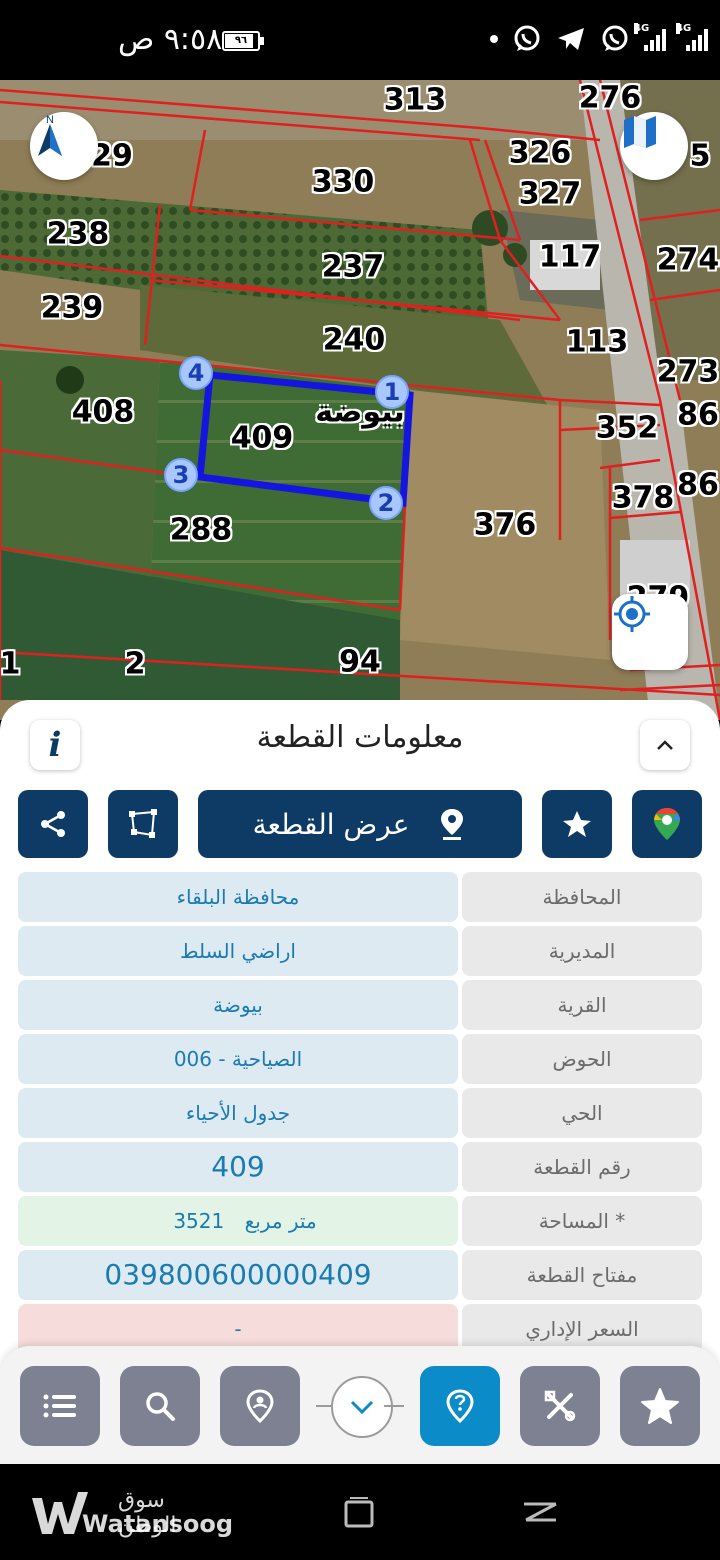 The width and height of the screenshot is (720, 1560). What do you see at coordinates (627, 428) in the screenshot?
I see `parcel-label: 352` at bounding box center [627, 428].